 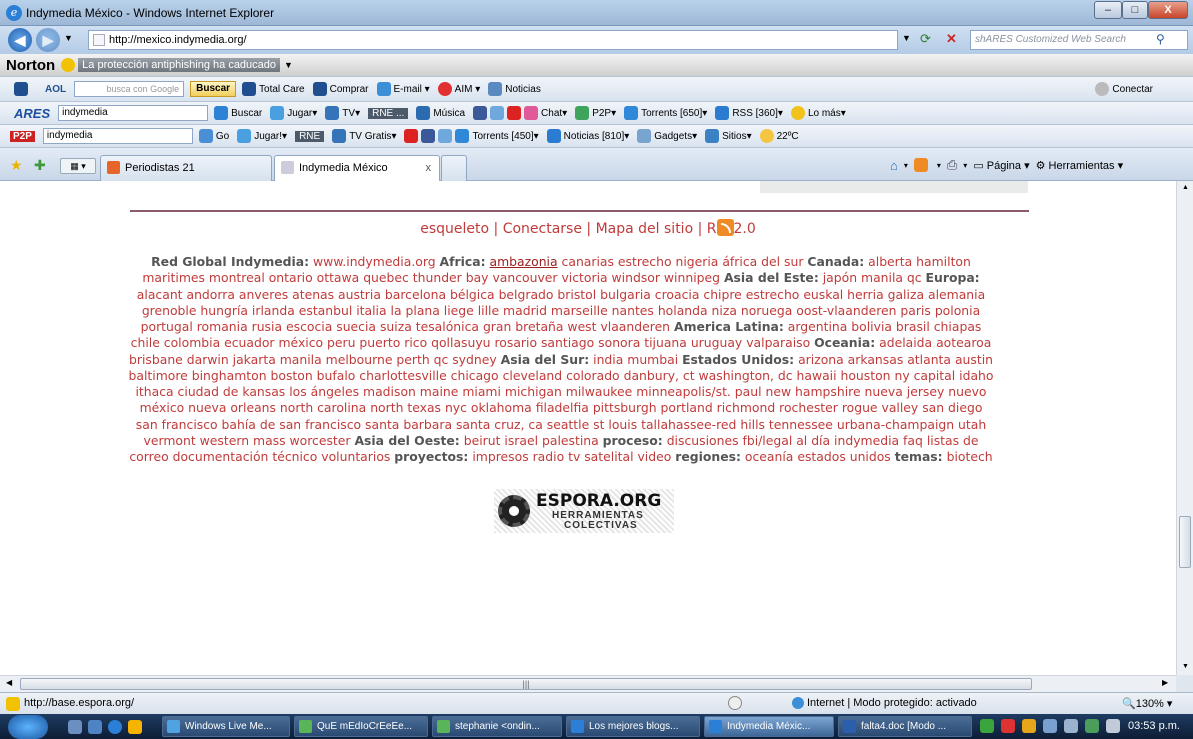 What do you see at coordinates (340, 89) in the screenshot?
I see `aol-item-comprar: Comprar` at bounding box center [340, 89].